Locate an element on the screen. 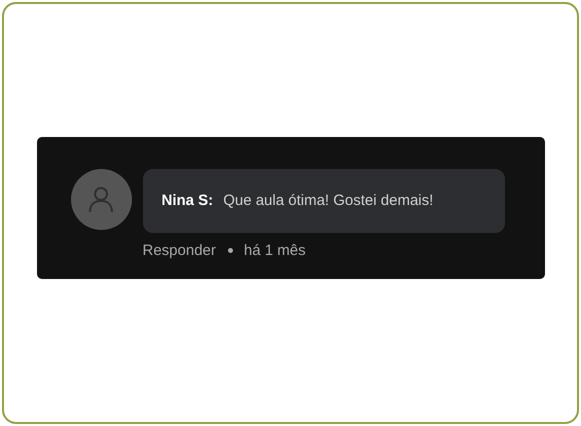  comment-text: Que aula ótima! Gostei demais! is located at coordinates (328, 200).